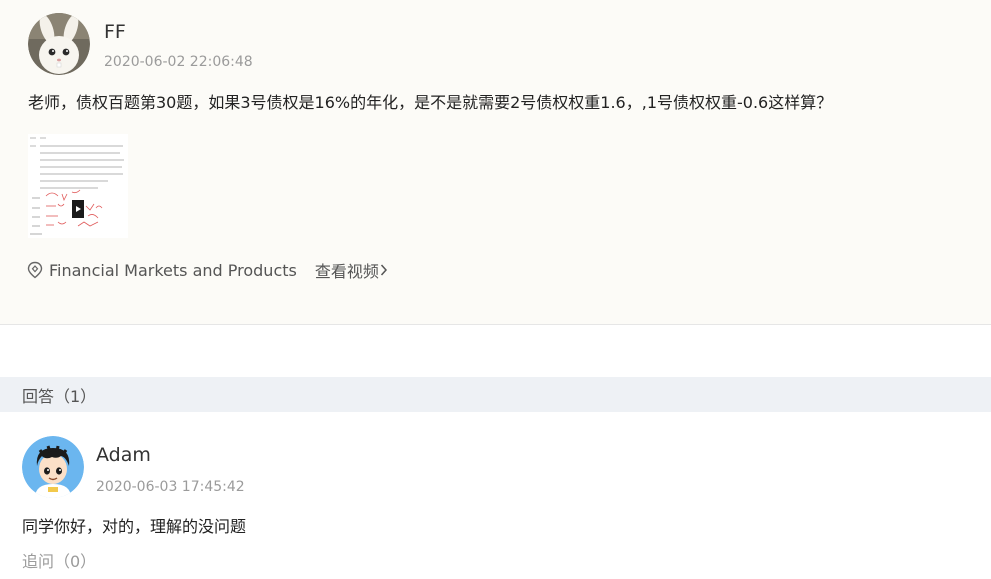 The image size is (991, 579). I want to click on view-video-link: 查看视频, so click(351, 270).